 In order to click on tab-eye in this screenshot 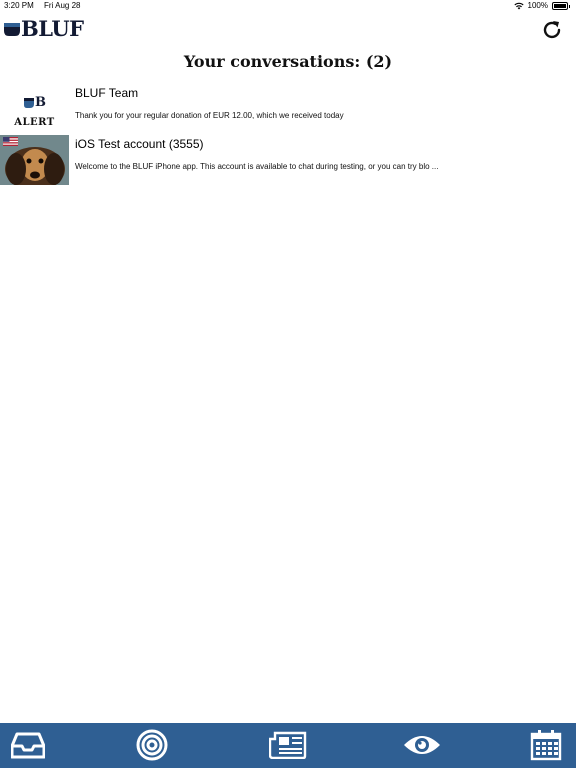, I will do `click(422, 745)`.